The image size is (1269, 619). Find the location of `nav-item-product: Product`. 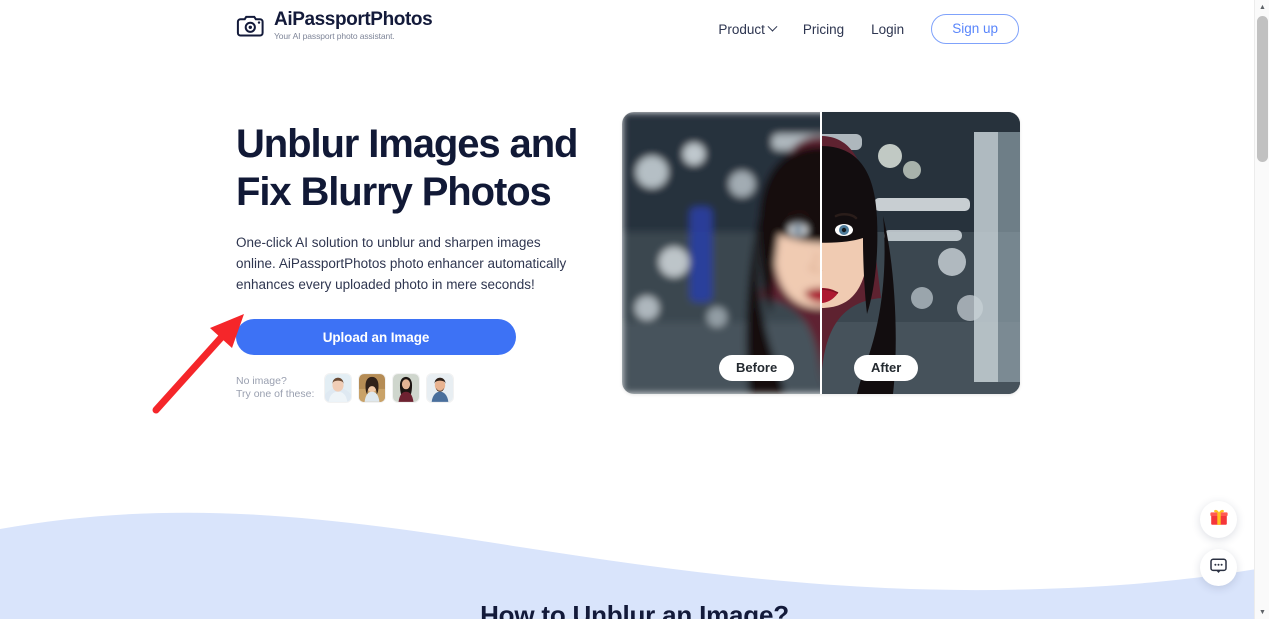

nav-item-product: Product is located at coordinates (748, 29).